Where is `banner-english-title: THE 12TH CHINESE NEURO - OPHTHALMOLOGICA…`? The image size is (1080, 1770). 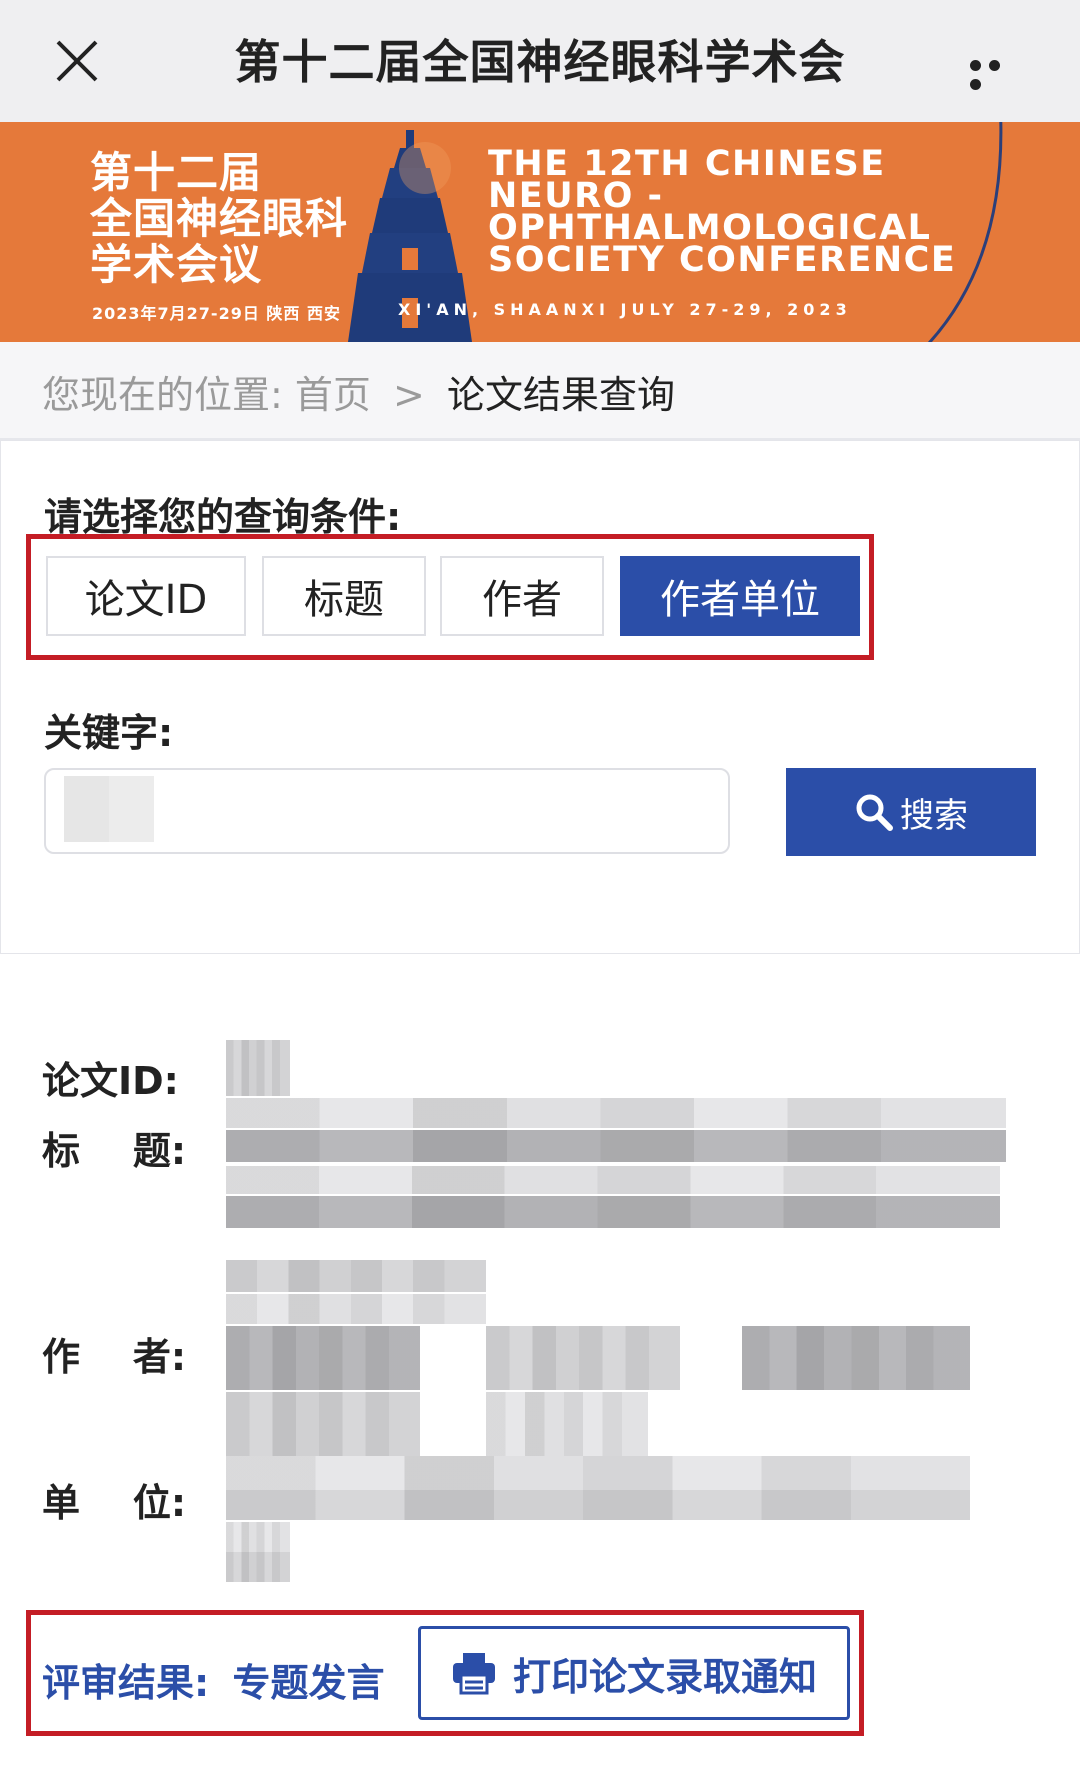 banner-english-title: THE 12TH CHINESE NEURO - OPHTHALMOLOGICA… is located at coordinates (722, 212).